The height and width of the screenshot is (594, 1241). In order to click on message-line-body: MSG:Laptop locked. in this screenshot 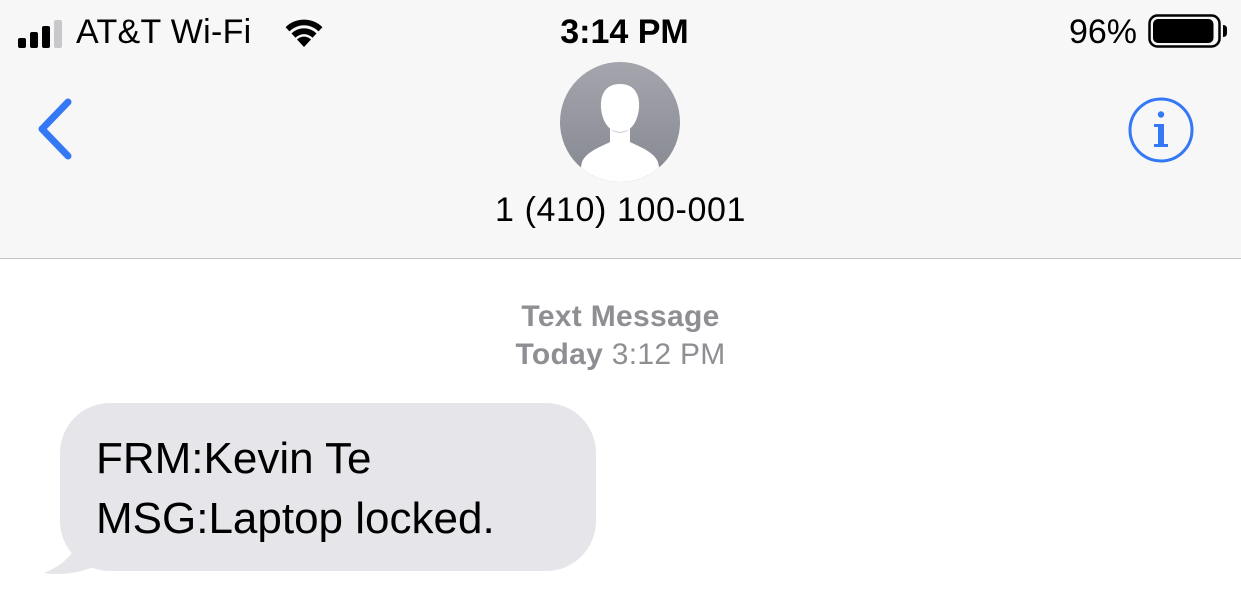, I will do `click(295, 518)`.